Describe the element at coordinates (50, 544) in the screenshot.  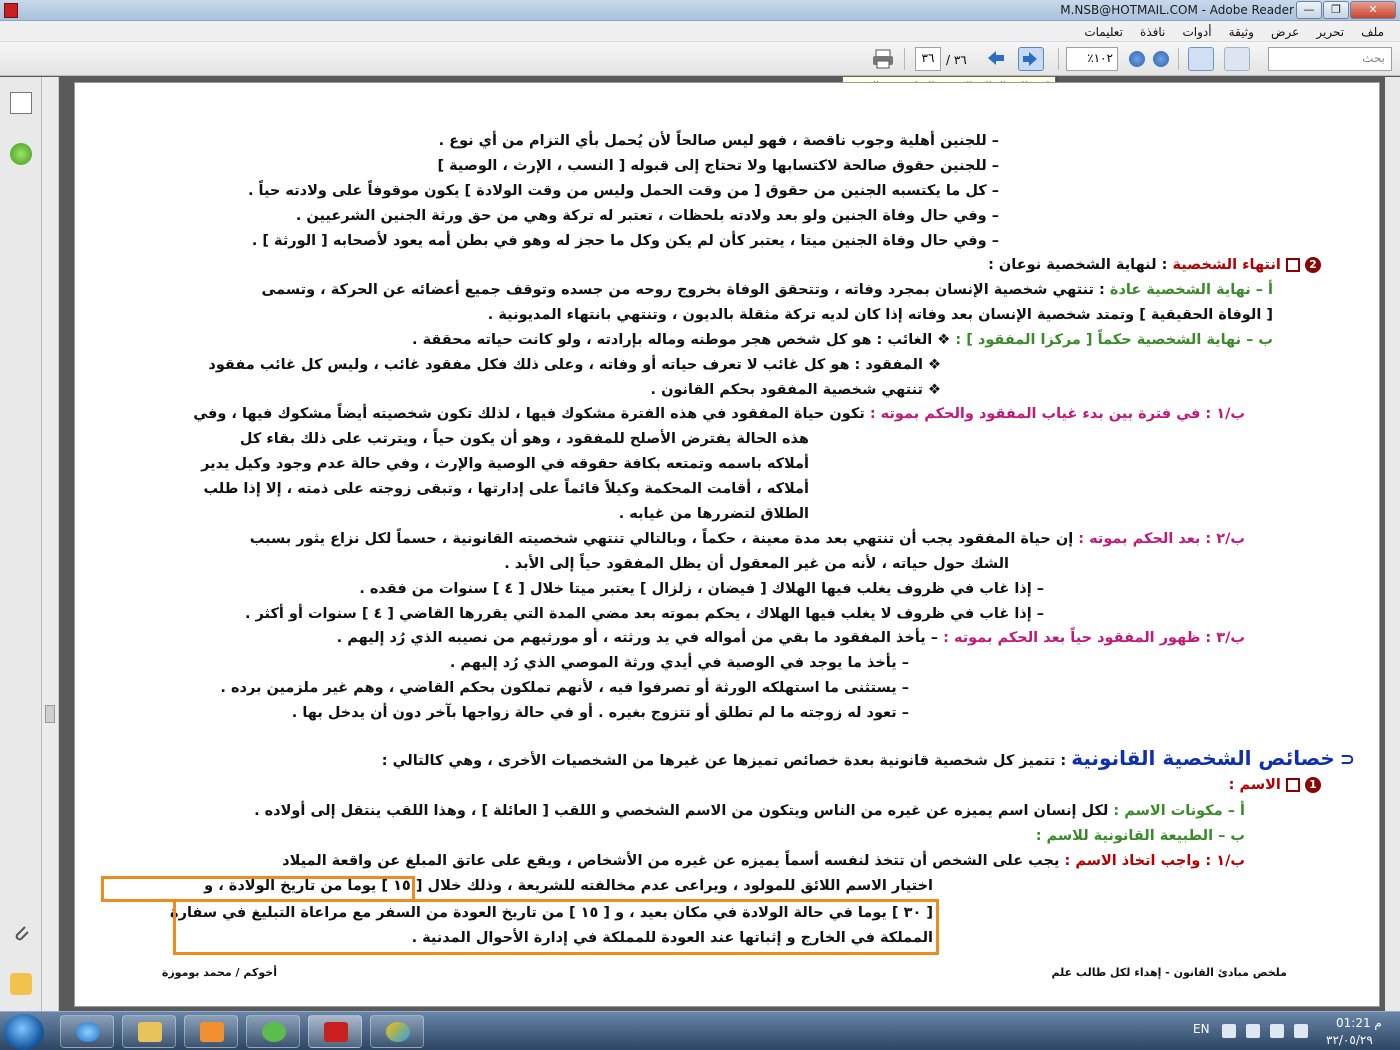
I see `panel-scrollbar` at that location.